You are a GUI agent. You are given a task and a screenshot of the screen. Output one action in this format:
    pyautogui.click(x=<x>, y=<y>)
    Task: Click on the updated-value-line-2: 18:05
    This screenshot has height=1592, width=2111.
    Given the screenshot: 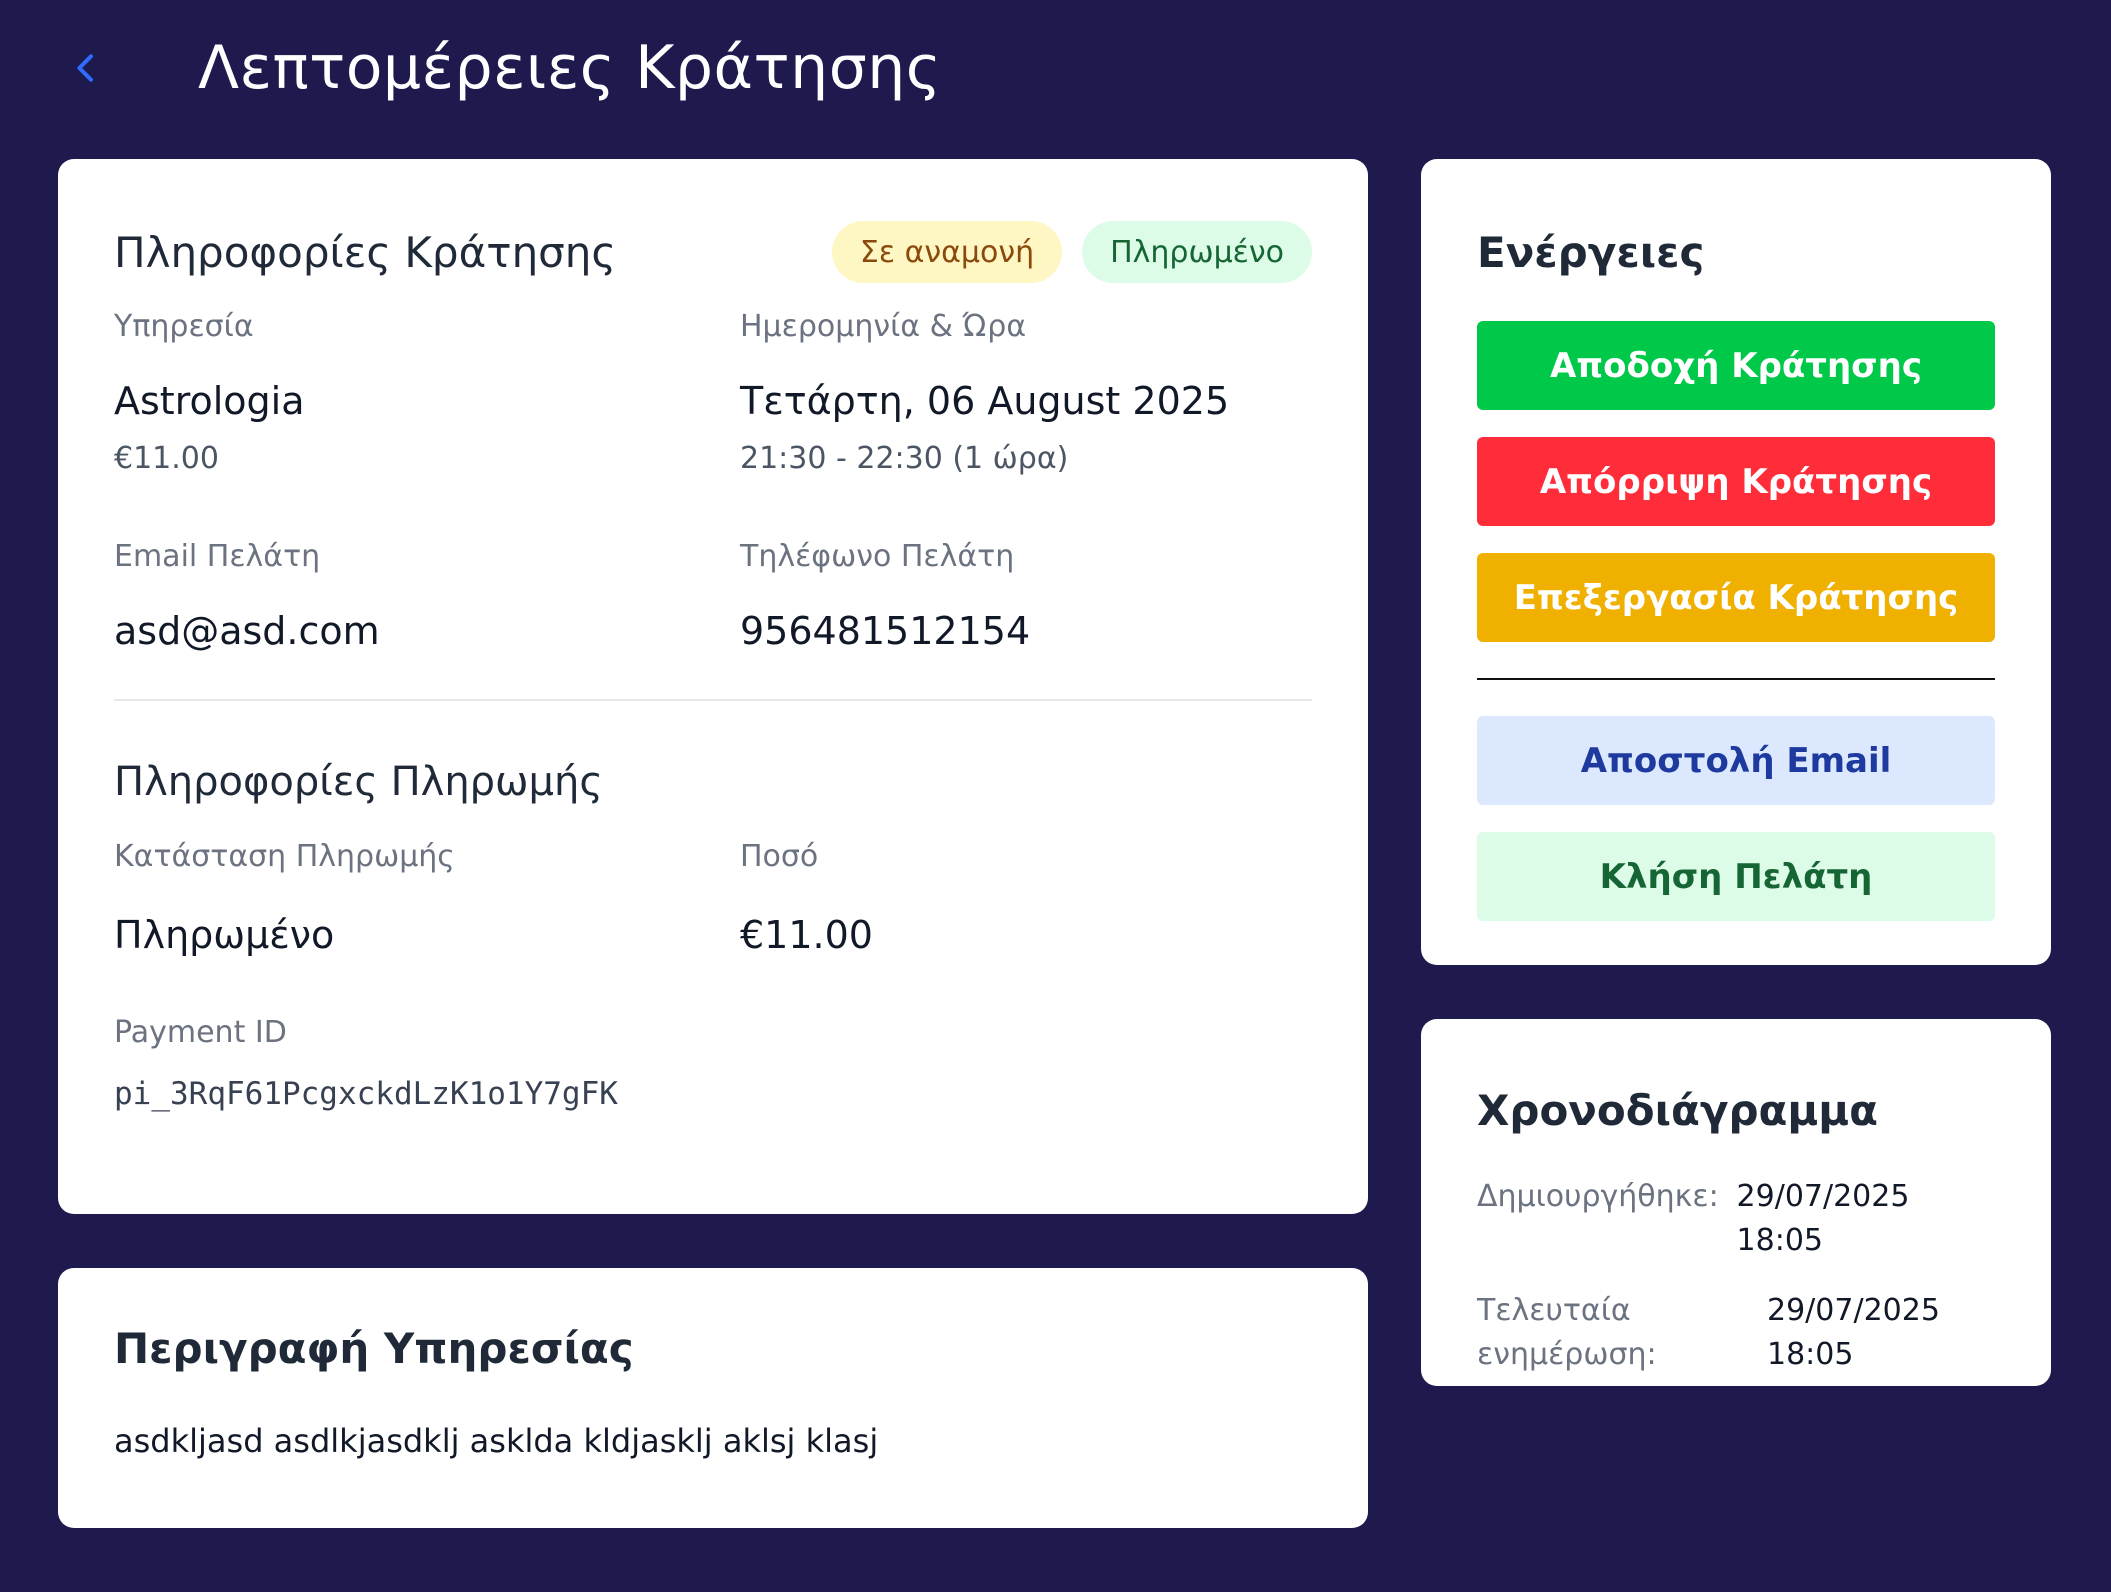 What is the action you would take?
    pyautogui.click(x=1810, y=1354)
    